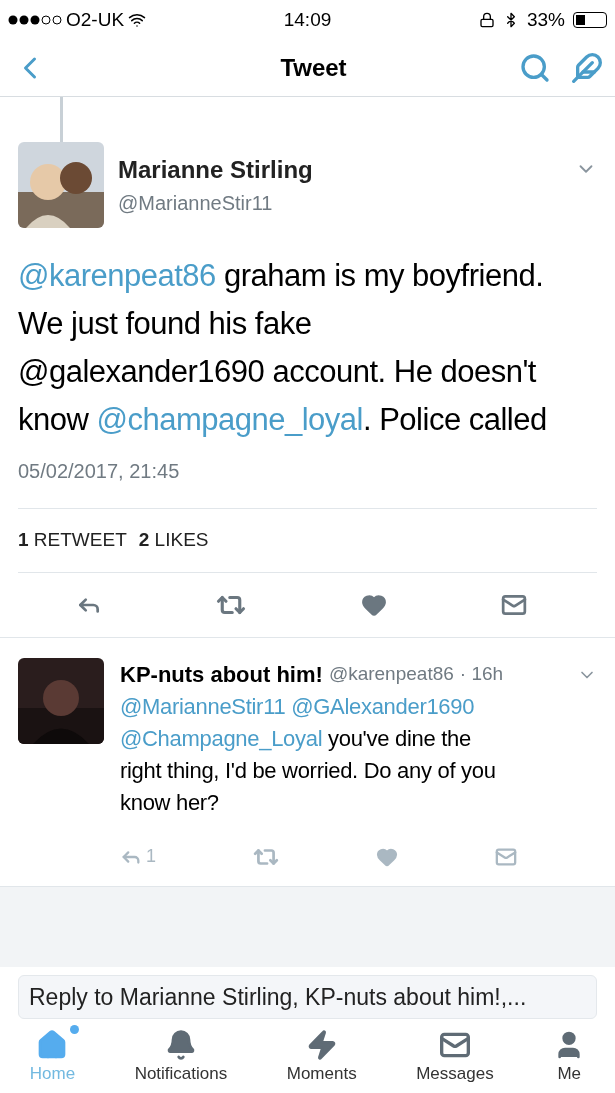 The width and height of the screenshot is (615, 1093). What do you see at coordinates (339, 203) in the screenshot?
I see `author-handle: @MarianneStir11` at bounding box center [339, 203].